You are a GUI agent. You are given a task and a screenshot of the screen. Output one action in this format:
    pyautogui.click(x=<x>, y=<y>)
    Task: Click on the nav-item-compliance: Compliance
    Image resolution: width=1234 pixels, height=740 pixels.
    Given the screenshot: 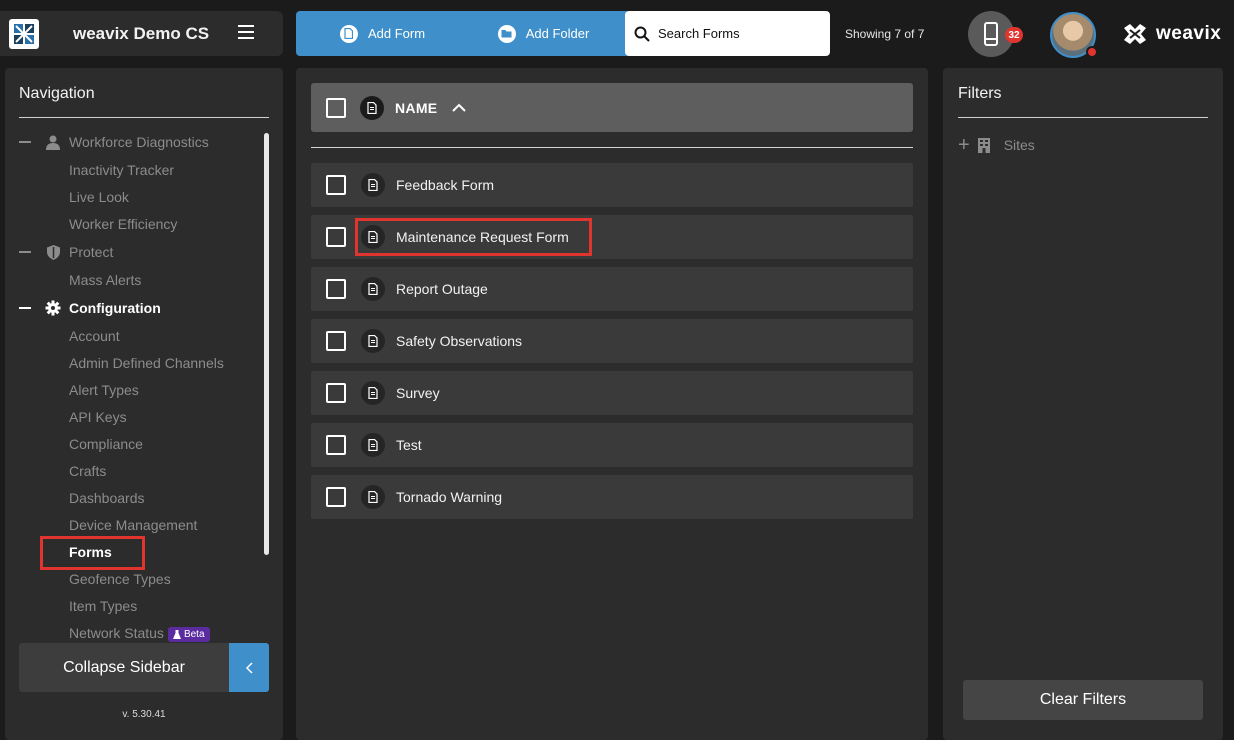 What is the action you would take?
    pyautogui.click(x=106, y=444)
    